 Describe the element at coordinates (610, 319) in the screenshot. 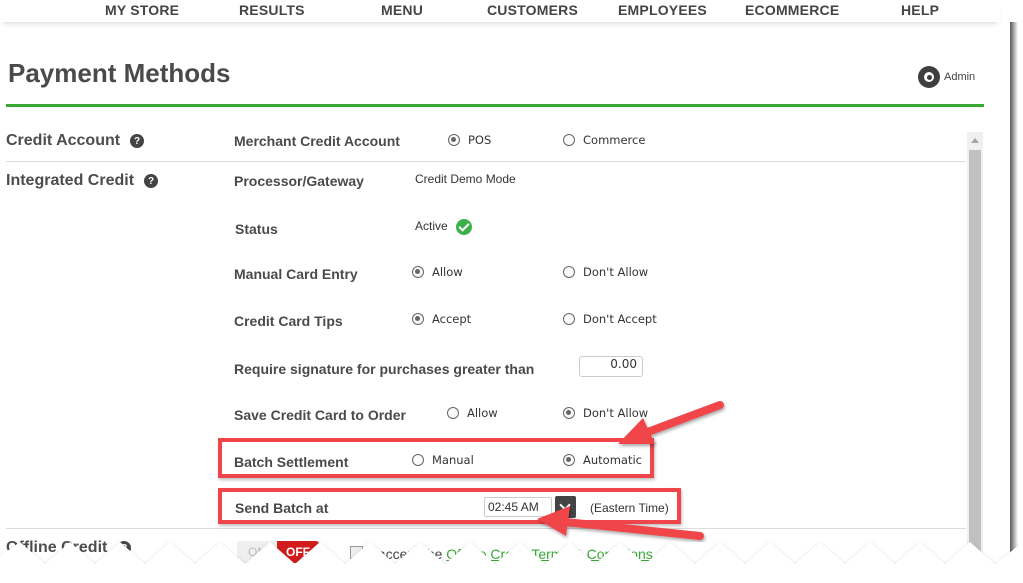

I see `radio-tips-dont-accept: Don't Accept` at that location.